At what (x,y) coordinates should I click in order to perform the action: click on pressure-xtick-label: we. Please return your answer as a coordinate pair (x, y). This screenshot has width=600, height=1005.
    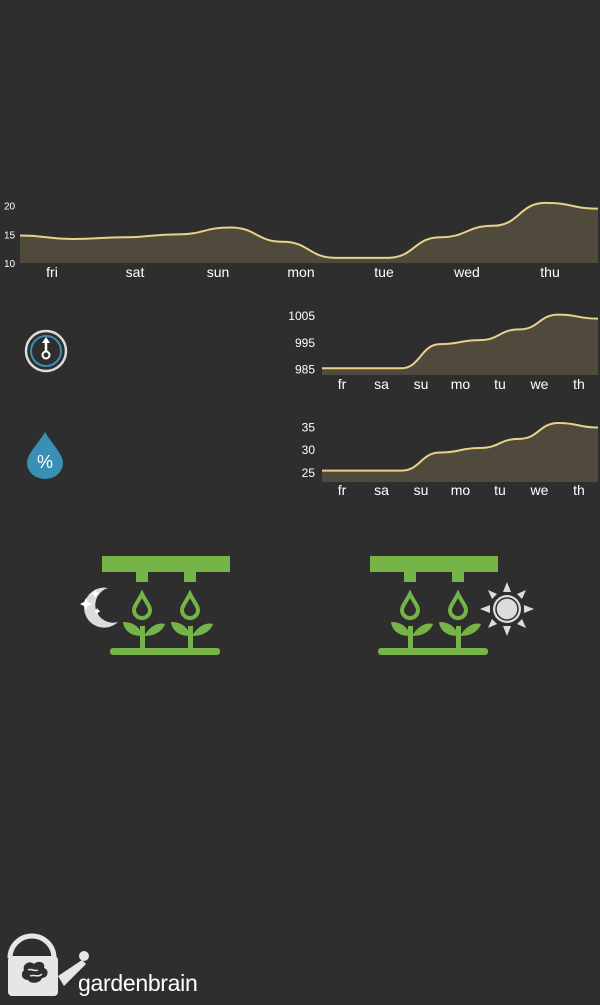
    Looking at the image, I should click on (539, 384).